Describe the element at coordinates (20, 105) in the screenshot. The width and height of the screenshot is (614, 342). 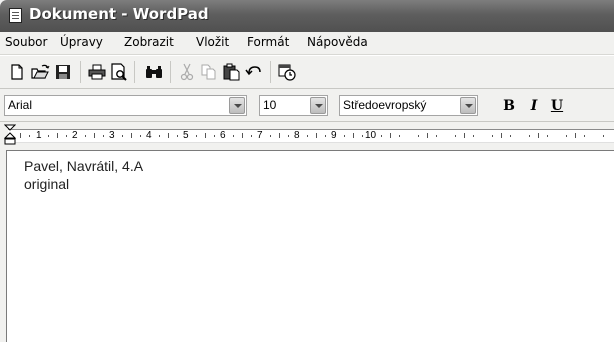
I see `font-value: Arial` at that location.